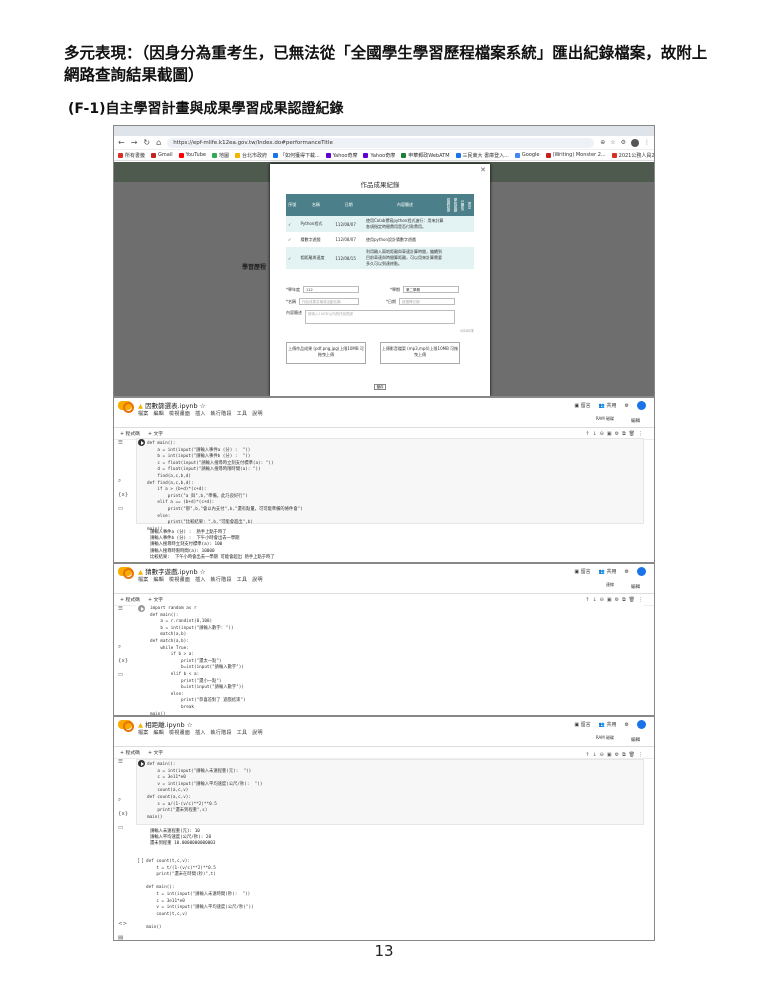 This screenshot has height=994, width=768. Describe the element at coordinates (610, 585) in the screenshot. I see `connect-button: 連線` at that location.